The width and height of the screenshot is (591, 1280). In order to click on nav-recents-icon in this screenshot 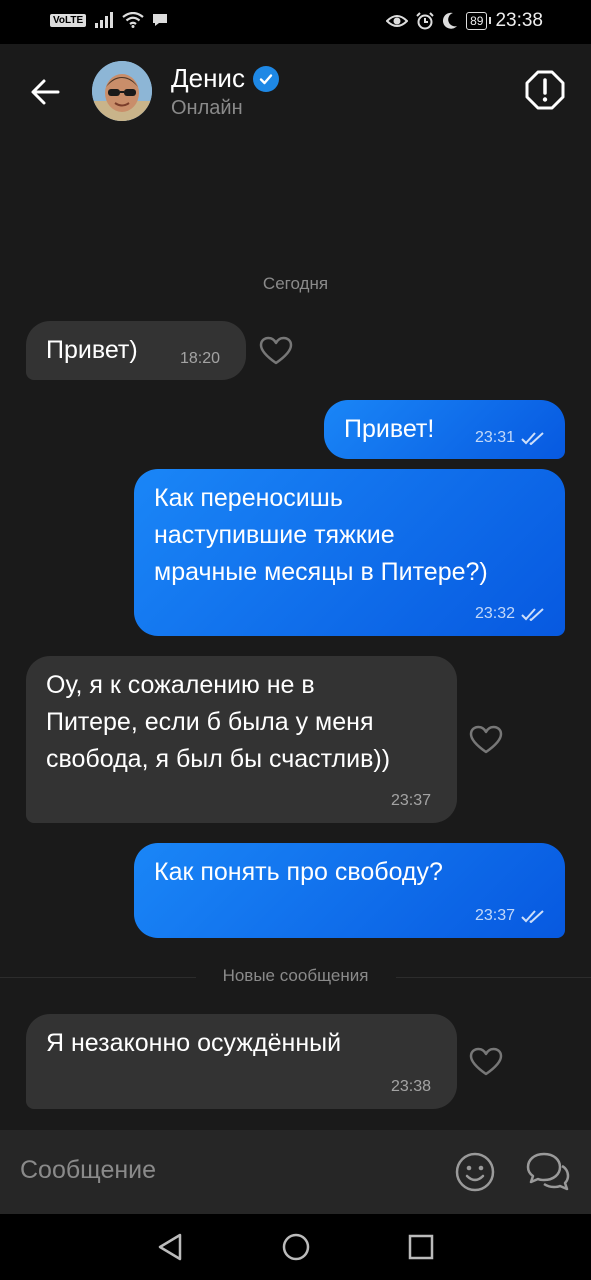, I will do `click(421, 1247)`.